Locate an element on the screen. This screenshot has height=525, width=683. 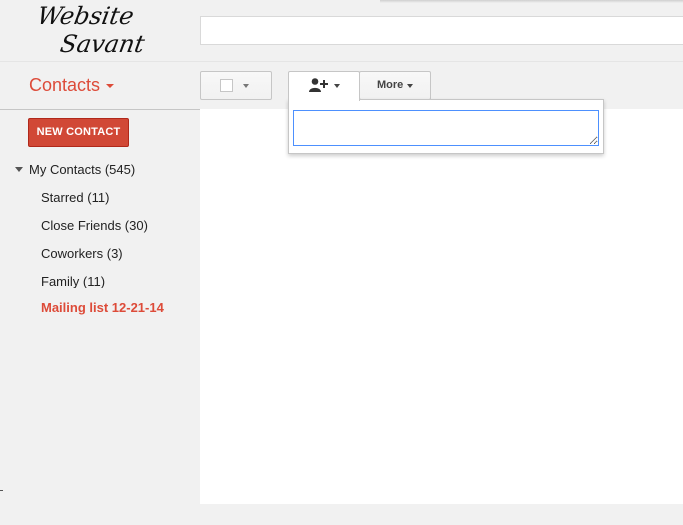
header: Website Savant is located at coordinates (341, 30).